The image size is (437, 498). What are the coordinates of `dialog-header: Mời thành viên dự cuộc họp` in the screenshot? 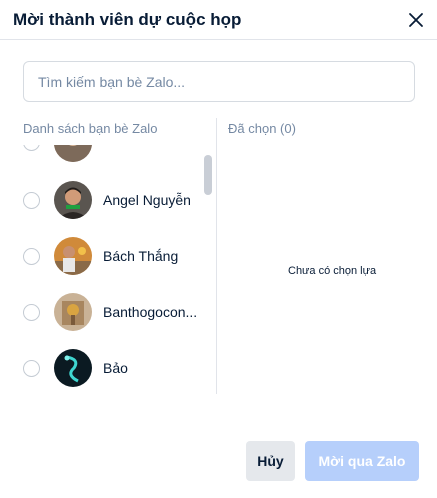 It's located at (218, 20).